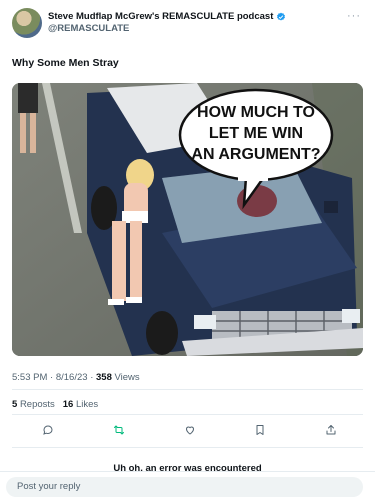  I want to click on bookmark-icon, so click(260, 430).